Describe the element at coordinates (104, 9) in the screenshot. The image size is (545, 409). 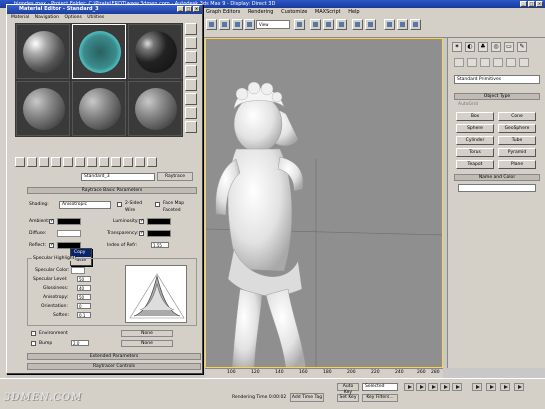
I see `material-editor-title-bar: Material Editor - Standard_3 _ □ ×` at that location.